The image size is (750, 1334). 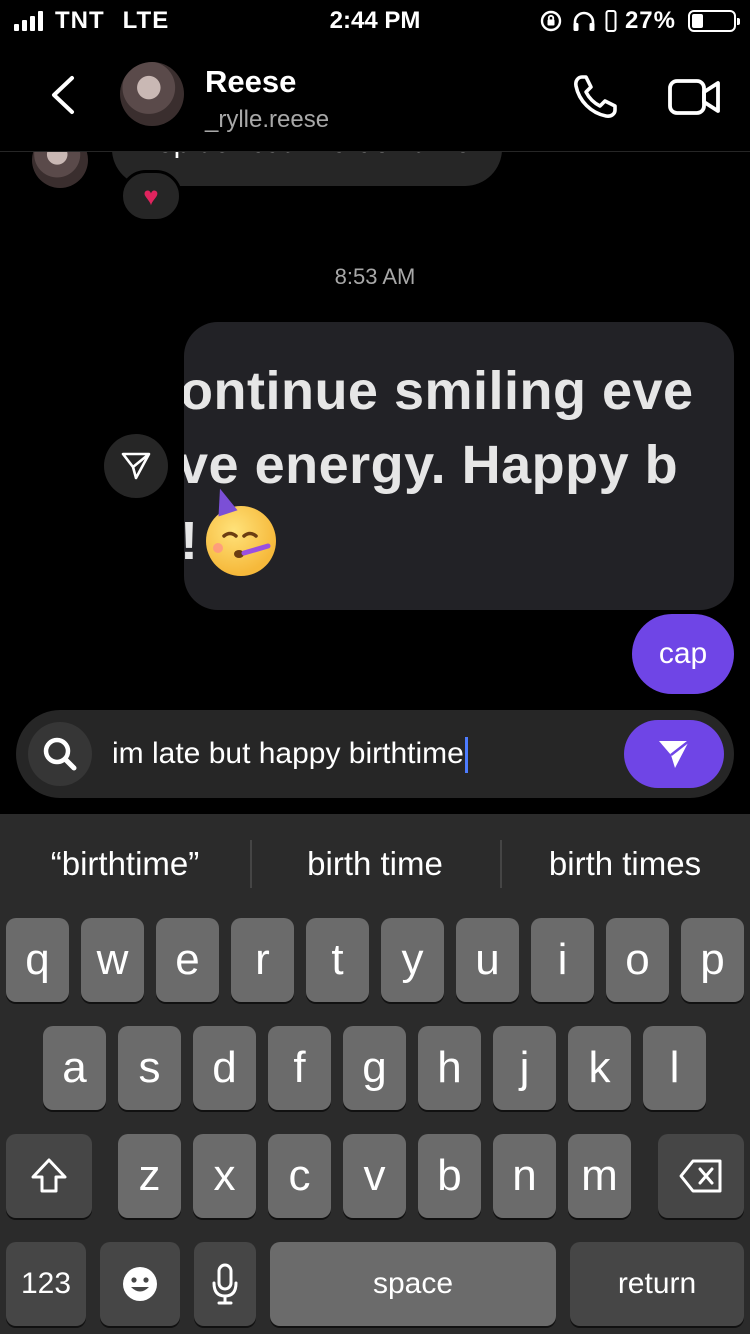 I want to click on key-o: o, so click(x=637, y=960).